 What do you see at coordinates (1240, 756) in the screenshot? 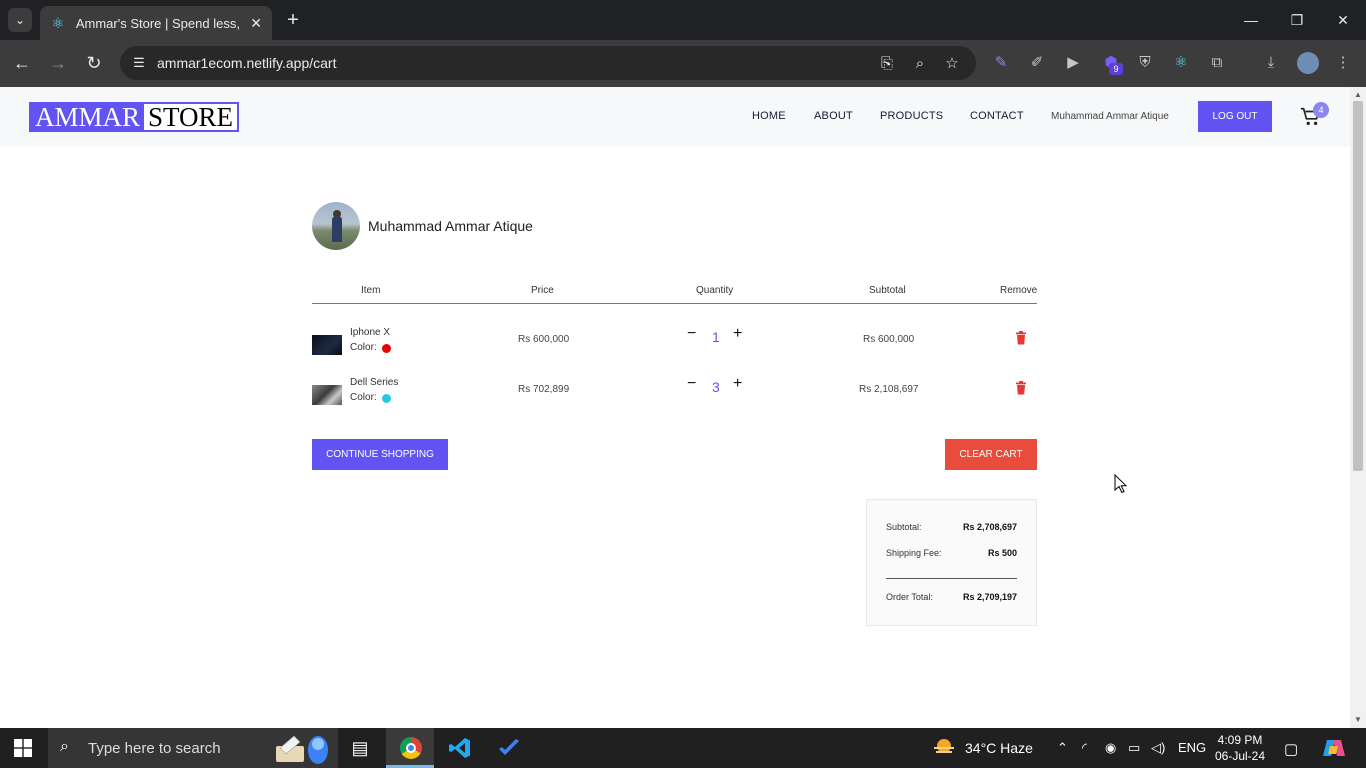
I see `clock-date: 06-Jul-24` at bounding box center [1240, 756].